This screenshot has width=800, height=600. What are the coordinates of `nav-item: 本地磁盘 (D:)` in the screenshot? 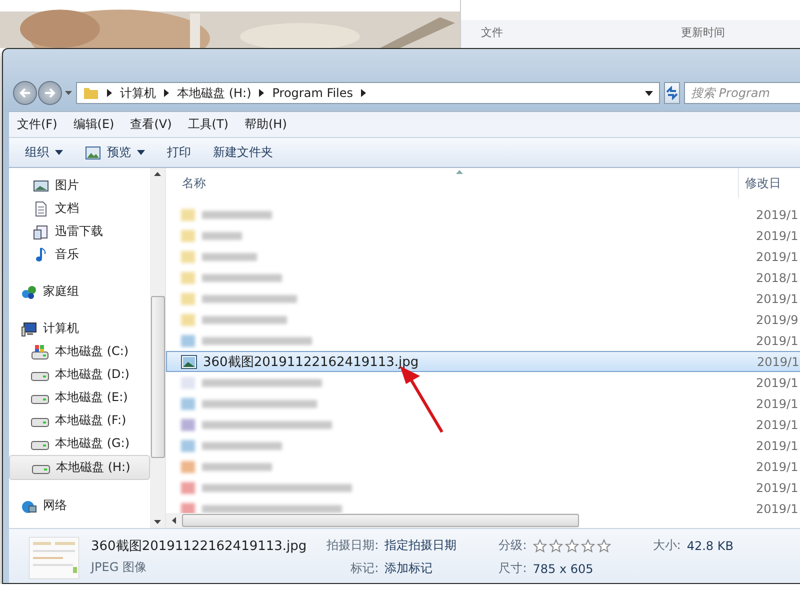 It's located at (79, 374).